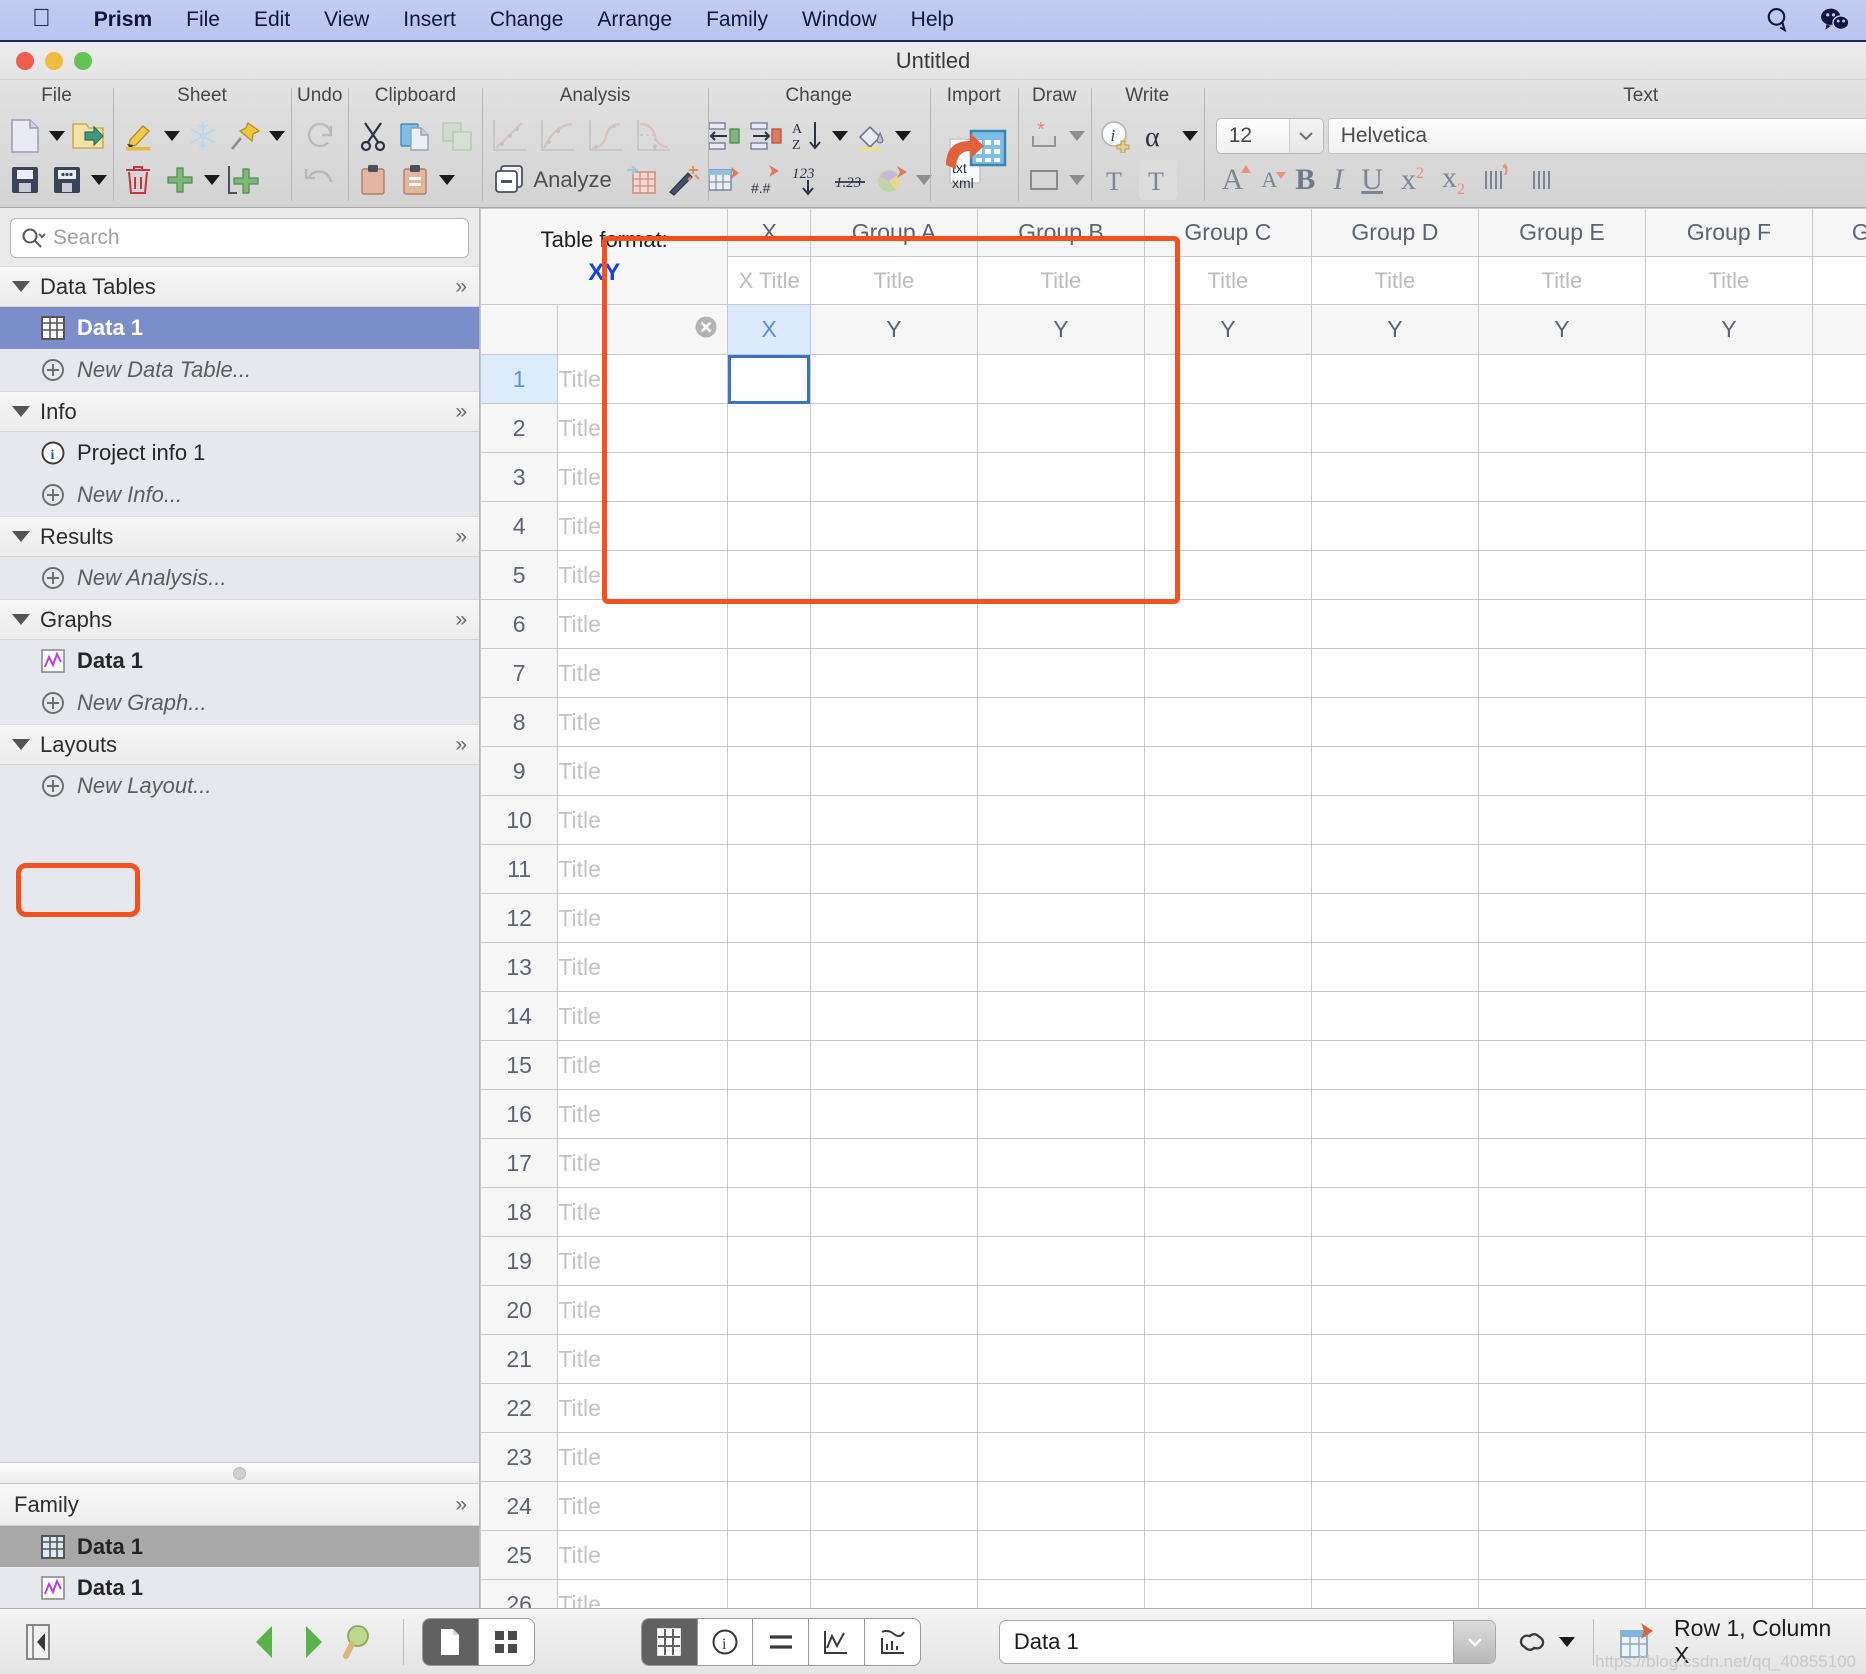 The image size is (1866, 1674). What do you see at coordinates (1173, 1065) in the screenshot?
I see `table-row: 15 Title` at bounding box center [1173, 1065].